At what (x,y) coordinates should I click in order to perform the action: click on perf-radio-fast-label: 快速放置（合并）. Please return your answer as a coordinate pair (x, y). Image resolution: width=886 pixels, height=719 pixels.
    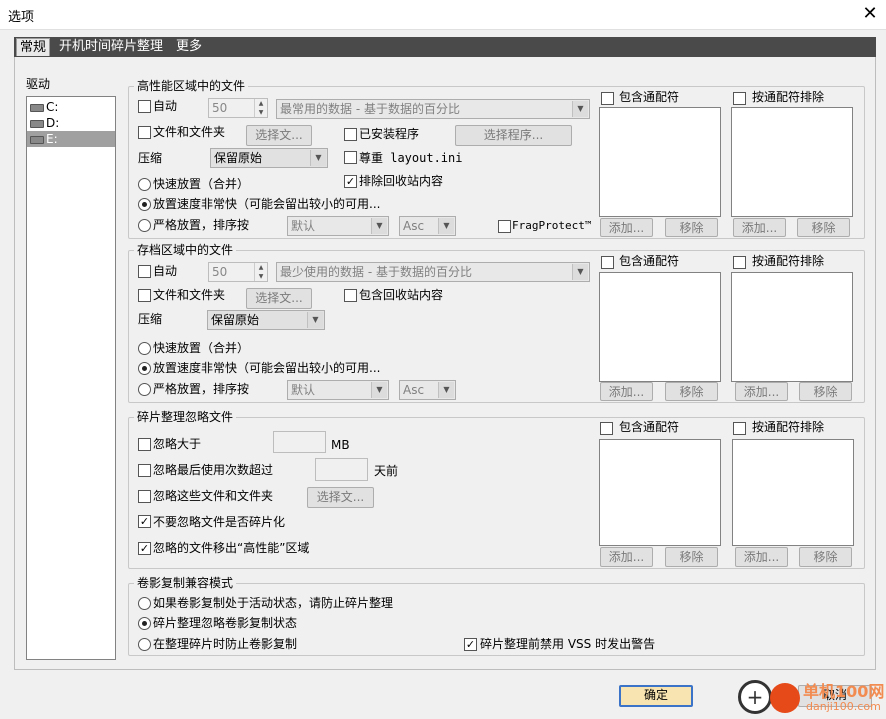
    Looking at the image, I should click on (201, 184).